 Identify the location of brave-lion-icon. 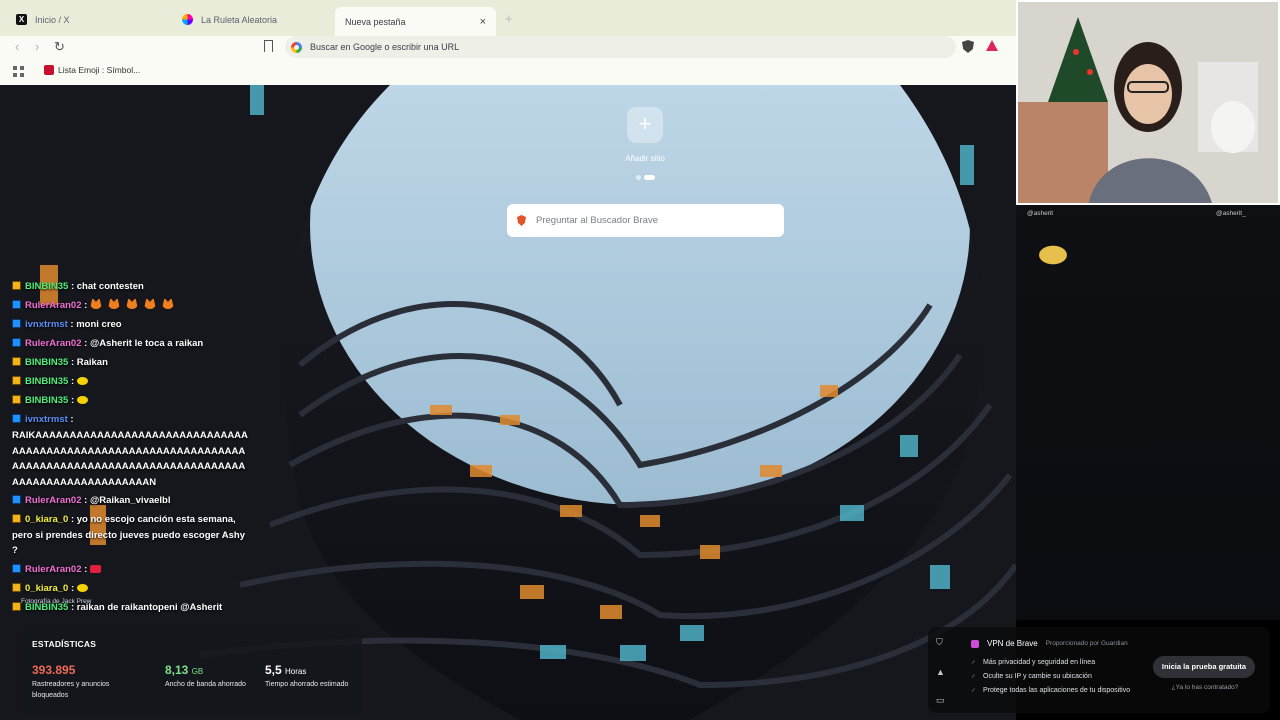
(521, 220).